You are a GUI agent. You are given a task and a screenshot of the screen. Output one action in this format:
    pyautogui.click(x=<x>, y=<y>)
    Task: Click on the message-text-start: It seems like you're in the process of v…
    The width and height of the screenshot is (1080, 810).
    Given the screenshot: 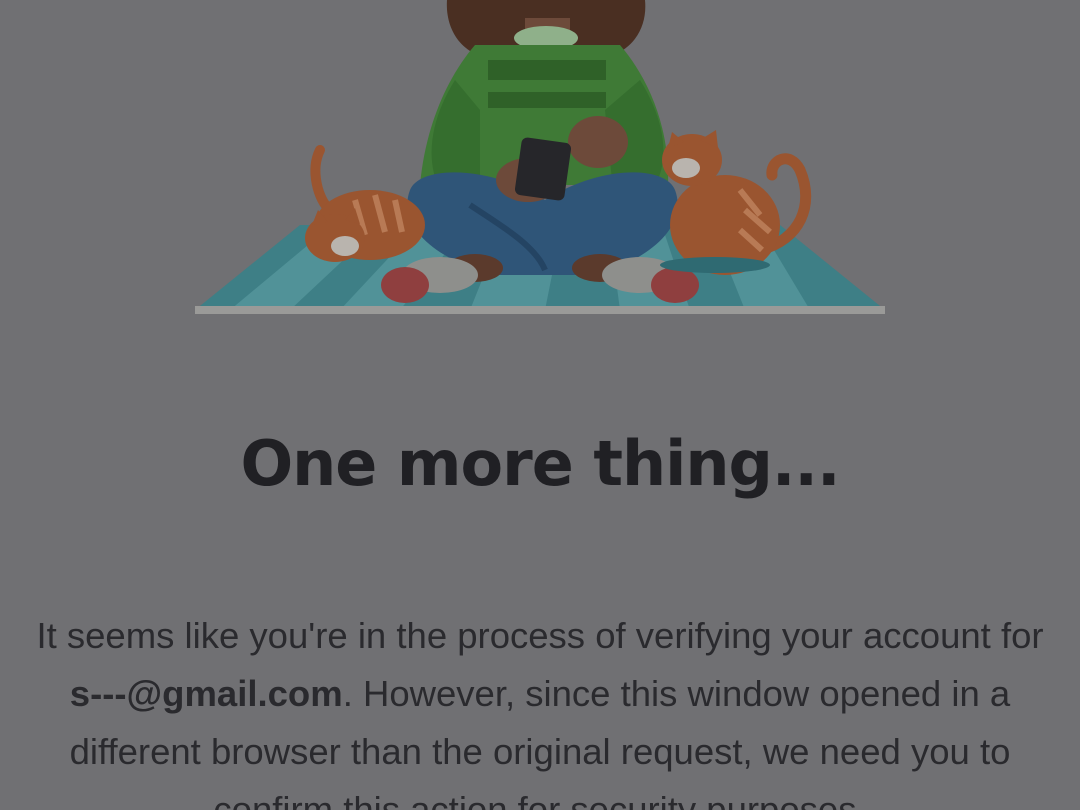 What is the action you would take?
    pyautogui.click(x=540, y=635)
    